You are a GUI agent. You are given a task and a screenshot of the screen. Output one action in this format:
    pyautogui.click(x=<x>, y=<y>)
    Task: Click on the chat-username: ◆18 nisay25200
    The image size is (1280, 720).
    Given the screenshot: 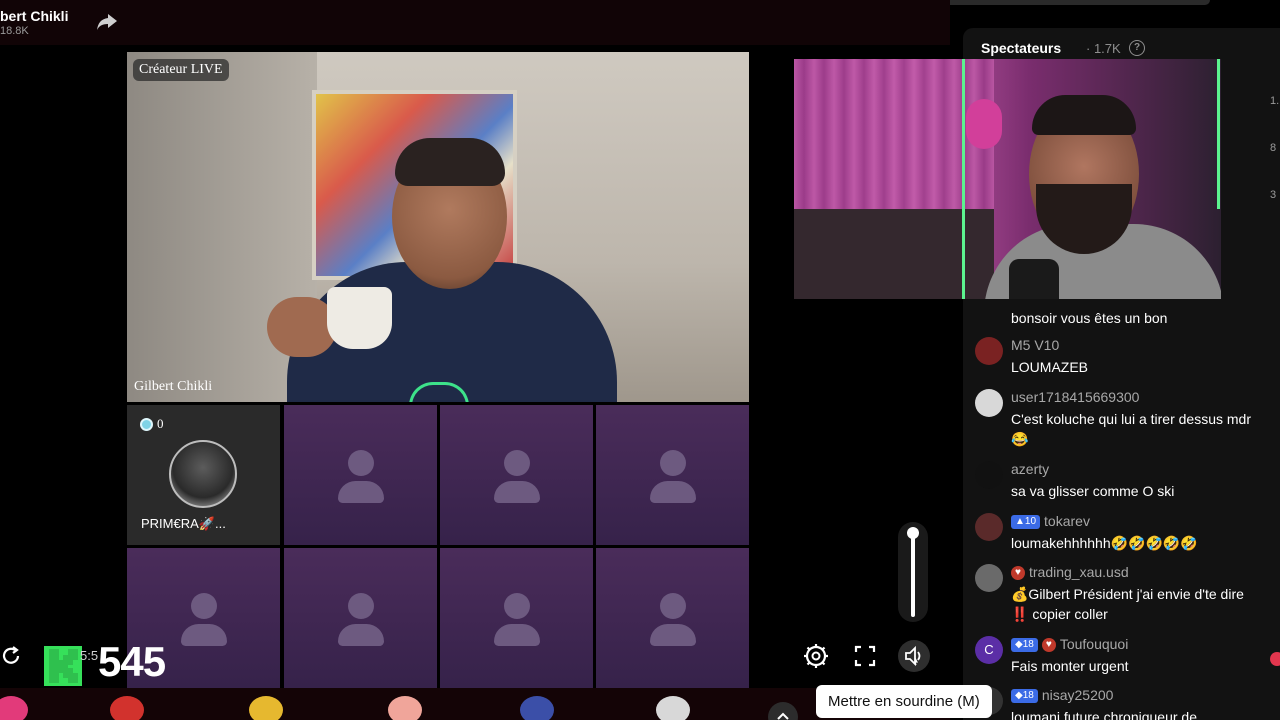 What is the action you would take?
    pyautogui.click(x=1062, y=695)
    